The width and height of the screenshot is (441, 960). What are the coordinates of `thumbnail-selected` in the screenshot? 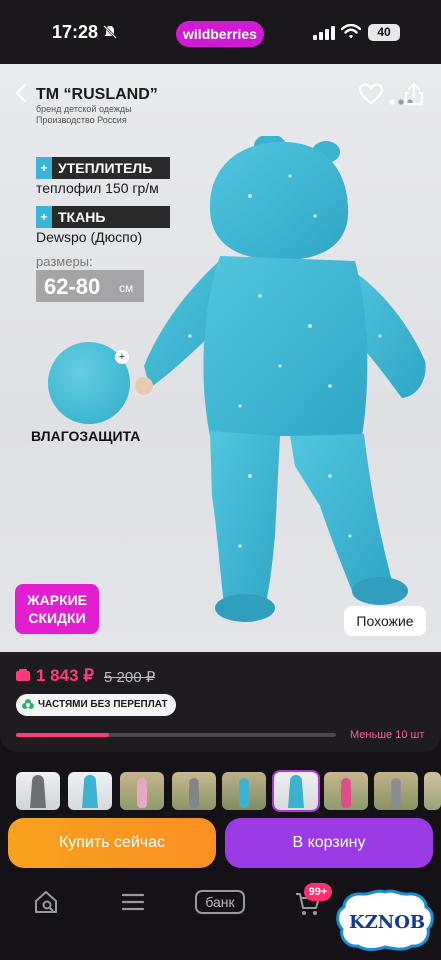 It's located at (296, 791).